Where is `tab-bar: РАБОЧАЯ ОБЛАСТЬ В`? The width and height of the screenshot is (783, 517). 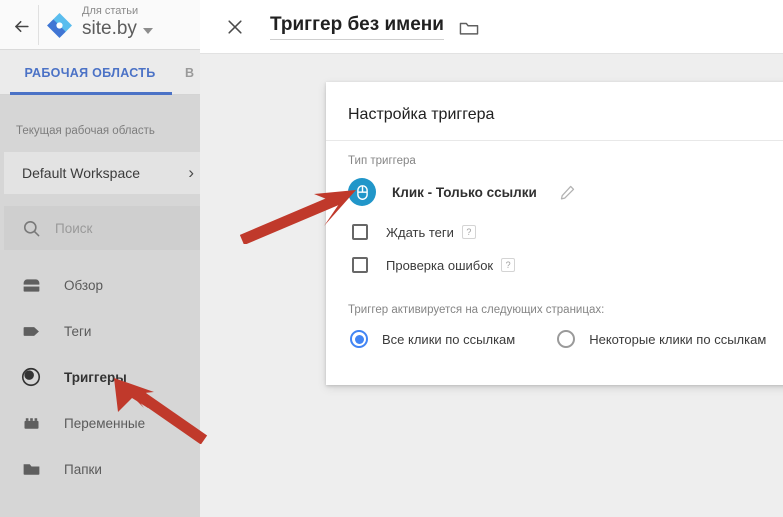 tab-bar: РАБОЧАЯ ОБЛАСТЬ В is located at coordinates (100, 72).